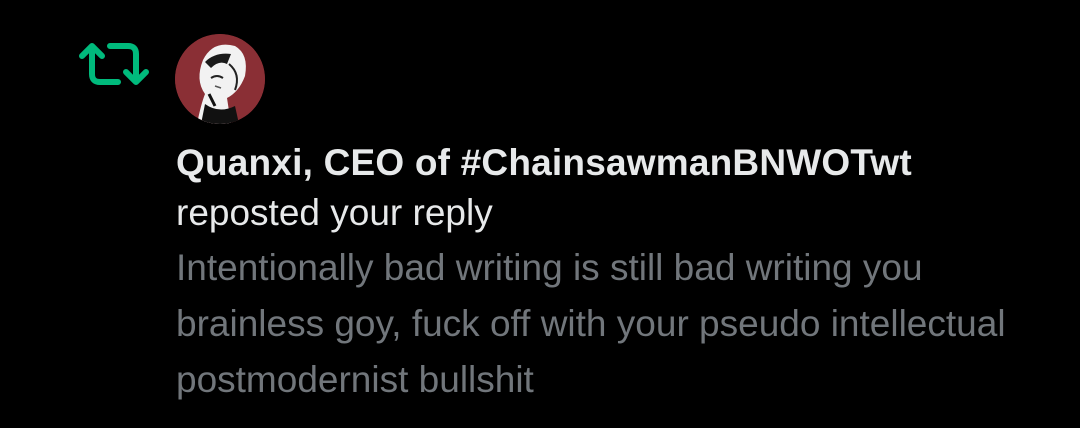 This screenshot has height=428, width=1080. I want to click on repost-icon, so click(114, 64).